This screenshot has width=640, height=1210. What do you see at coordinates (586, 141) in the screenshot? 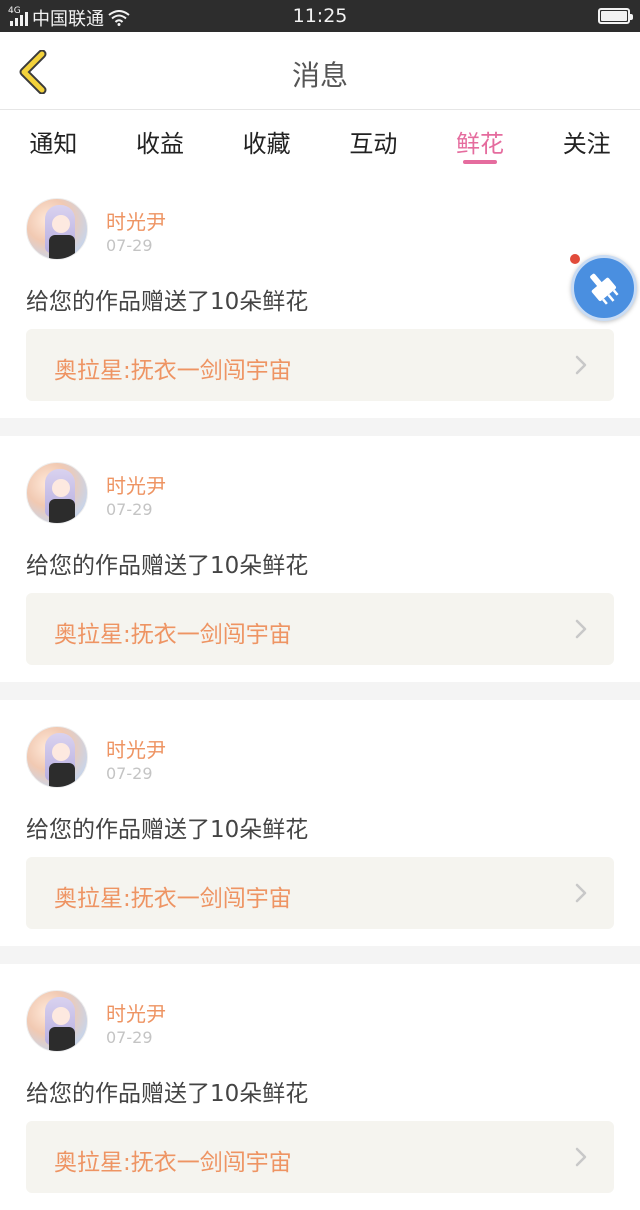
I see `tab-following: 关注` at bounding box center [586, 141].